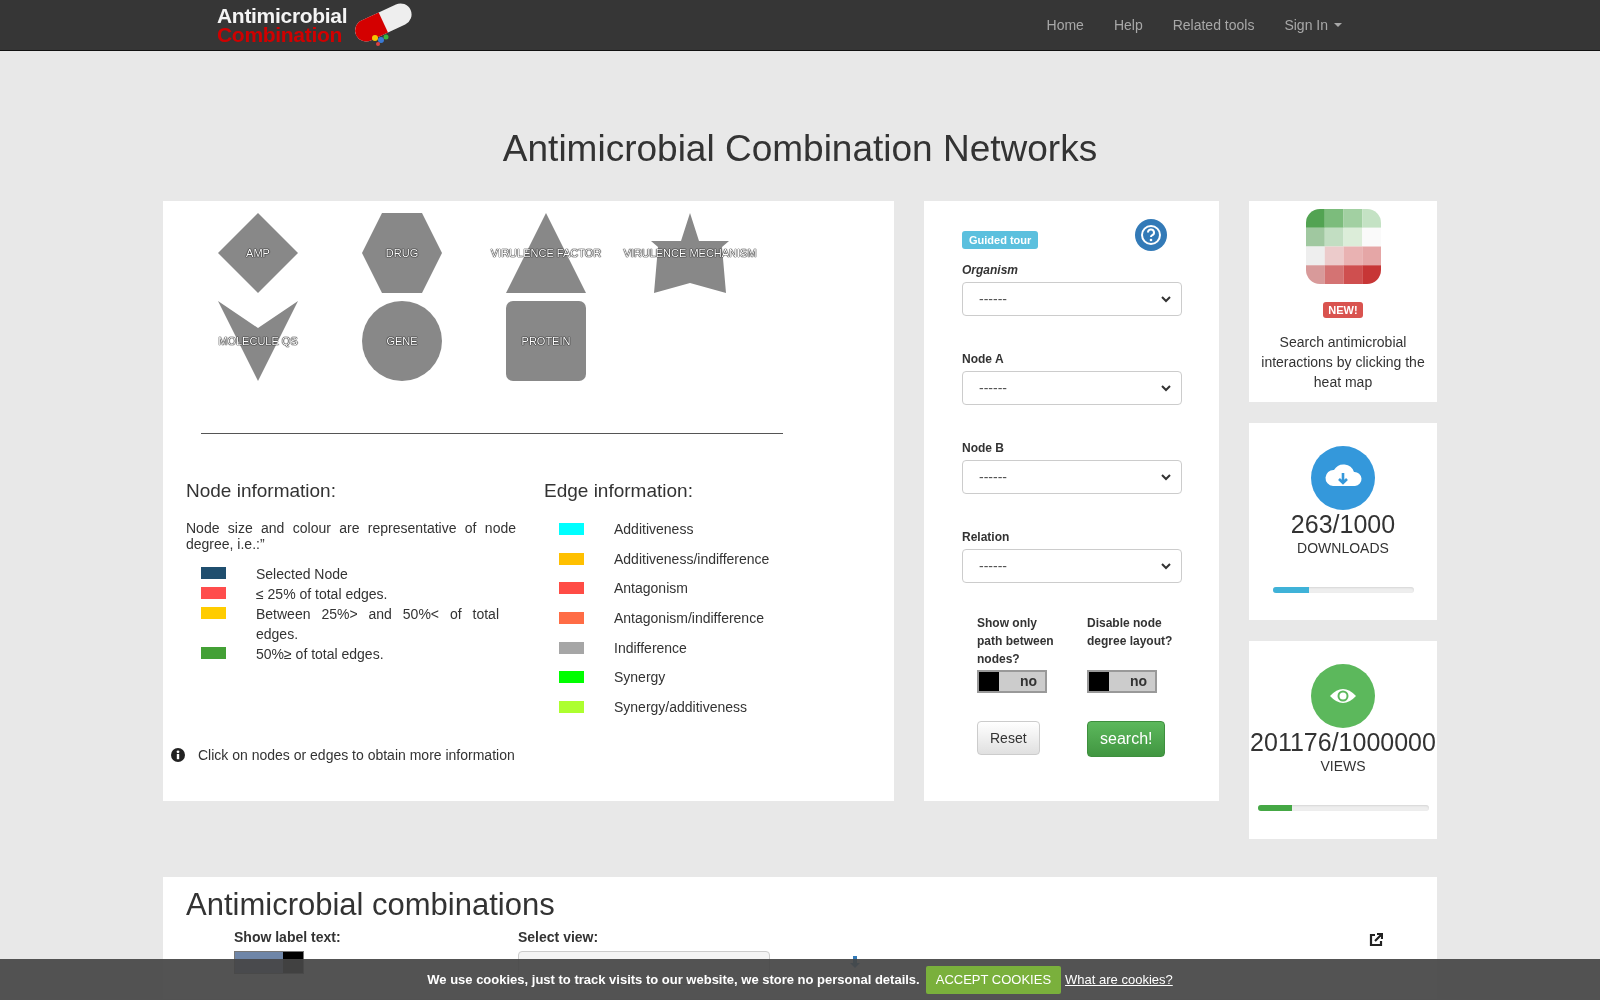 The image size is (1600, 1000). What do you see at coordinates (1313, 25) in the screenshot?
I see `nav-link: Sign In` at bounding box center [1313, 25].